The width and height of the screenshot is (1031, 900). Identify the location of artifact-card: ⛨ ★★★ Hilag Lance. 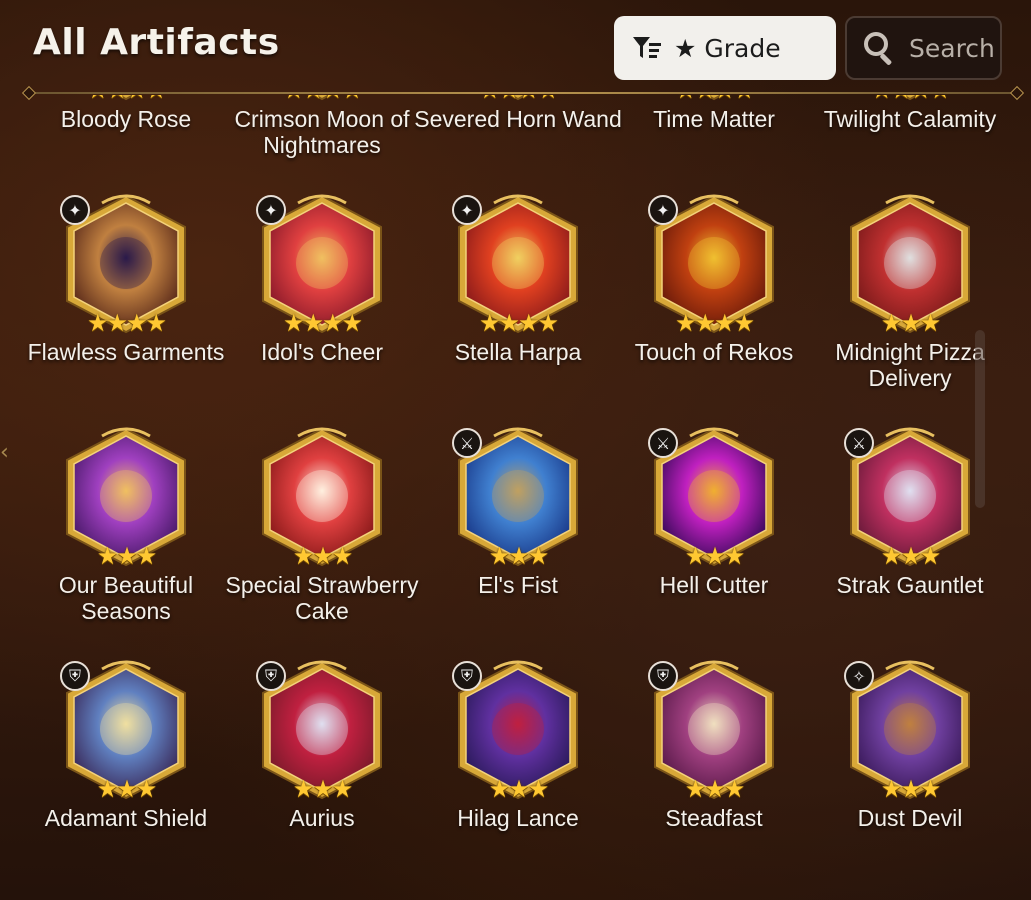
(518, 775).